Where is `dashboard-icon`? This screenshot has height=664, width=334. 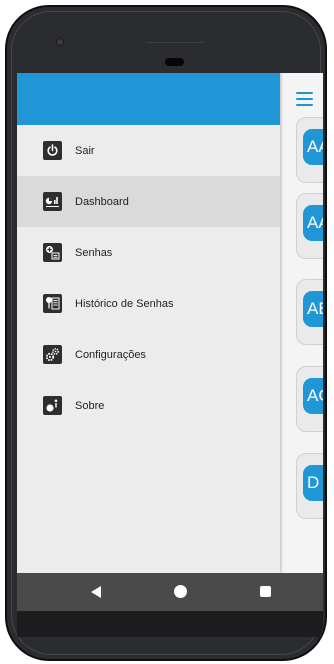
dashboard-icon is located at coordinates (52, 201).